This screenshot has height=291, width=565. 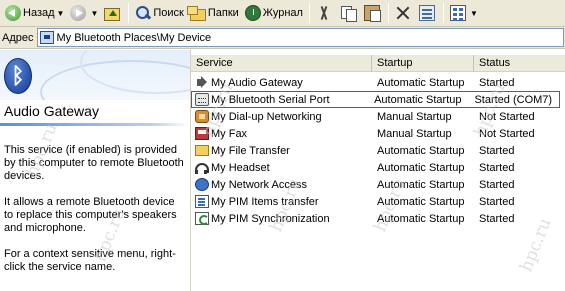 I want to click on delete-button, so click(x=404, y=13).